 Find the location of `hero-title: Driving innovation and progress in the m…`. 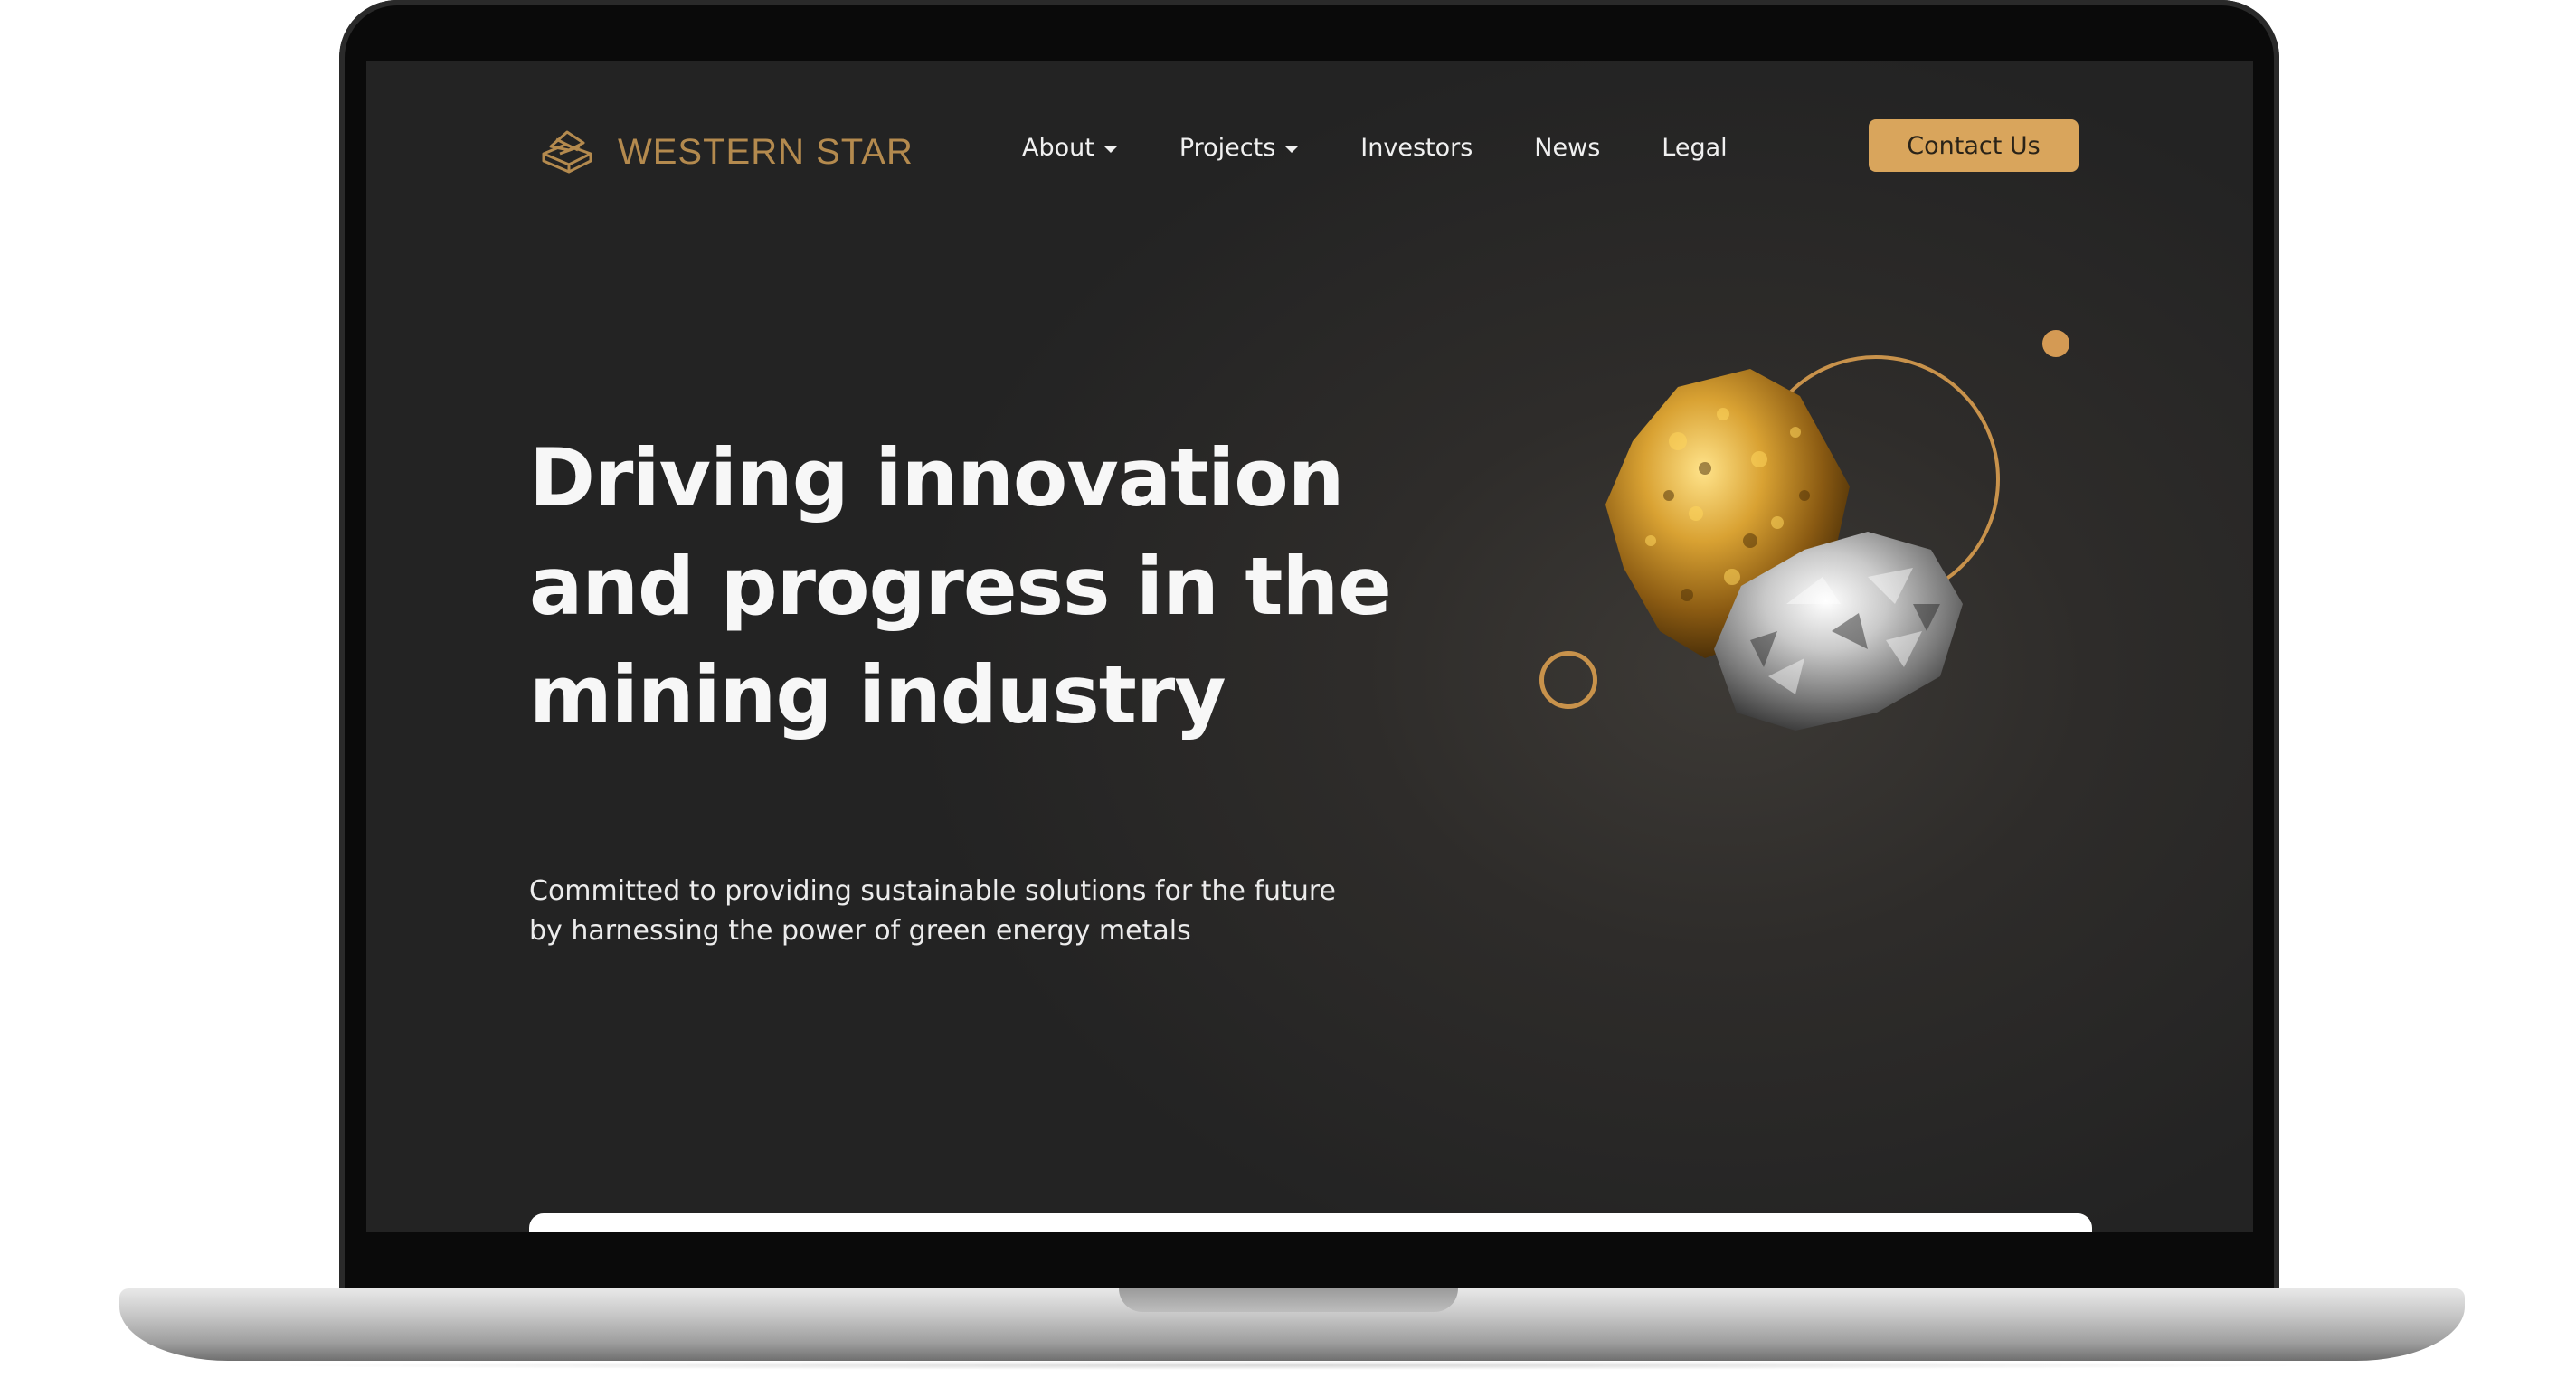

hero-title: Driving innovation and progress in the m… is located at coordinates (961, 585).